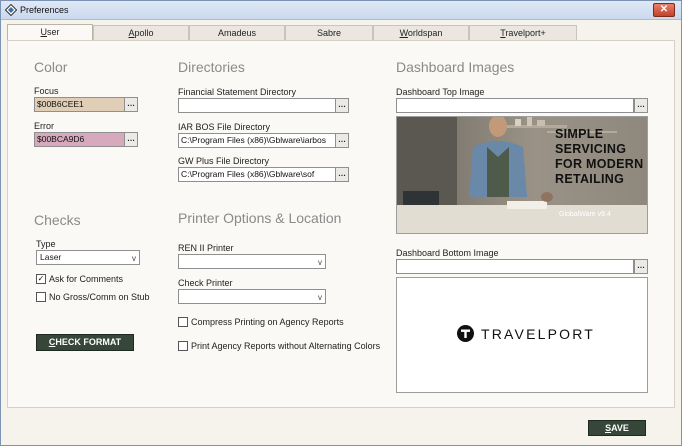  What do you see at coordinates (341, 10) in the screenshot?
I see `title-bar: Preferences ✕` at bounding box center [341, 10].